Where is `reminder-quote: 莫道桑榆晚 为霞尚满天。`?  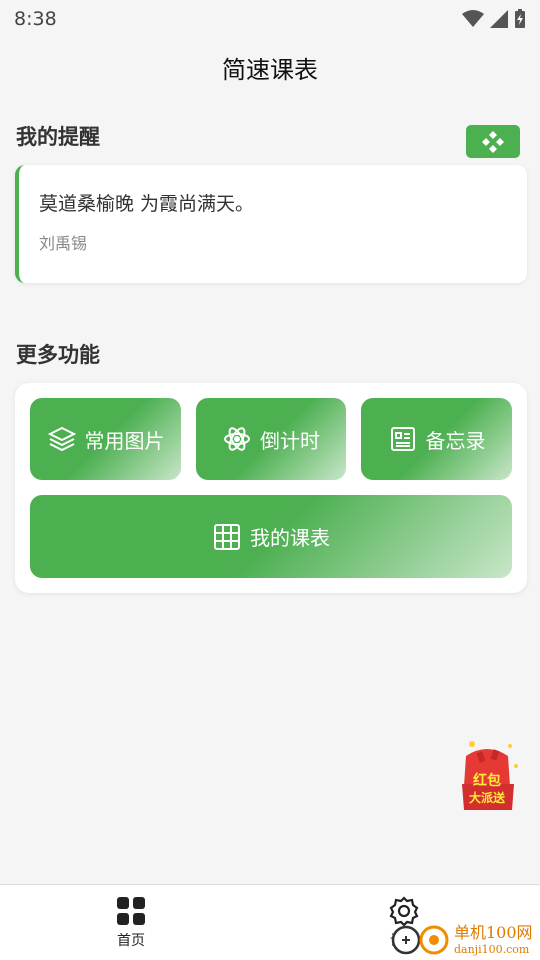 reminder-quote: 莫道桑榆晚 为霞尚满天。 is located at coordinates (147, 204).